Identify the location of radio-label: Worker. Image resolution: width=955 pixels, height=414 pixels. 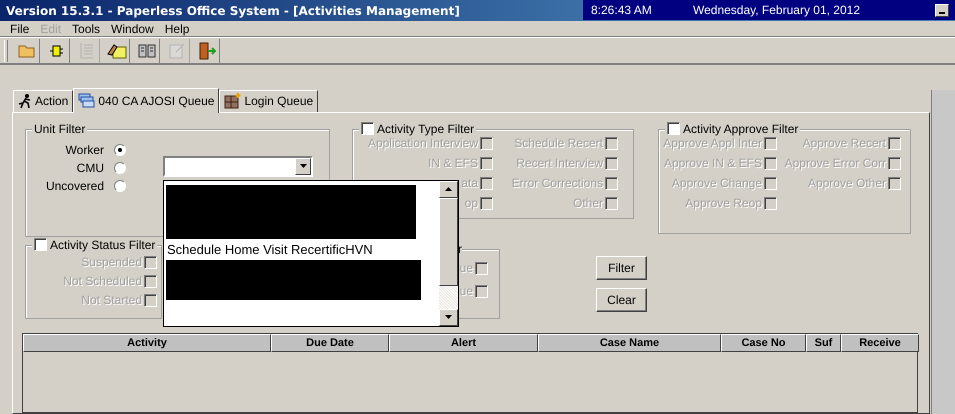
(85, 150).